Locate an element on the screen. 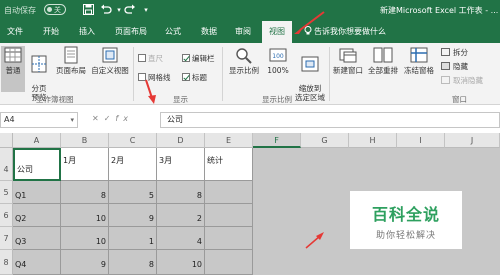  hide-button: 隐藏 is located at coordinates (454, 67).